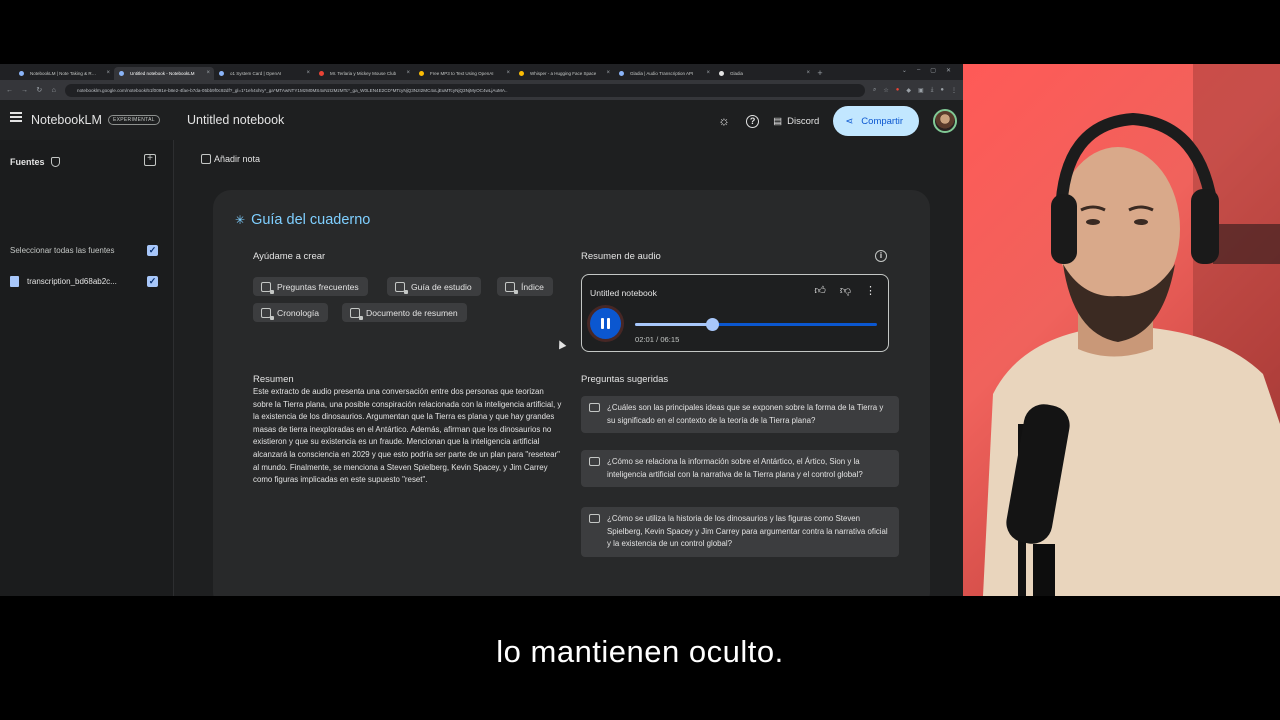  I want to click on experimental-badge: EXPERIMENTAL, so click(134, 120).